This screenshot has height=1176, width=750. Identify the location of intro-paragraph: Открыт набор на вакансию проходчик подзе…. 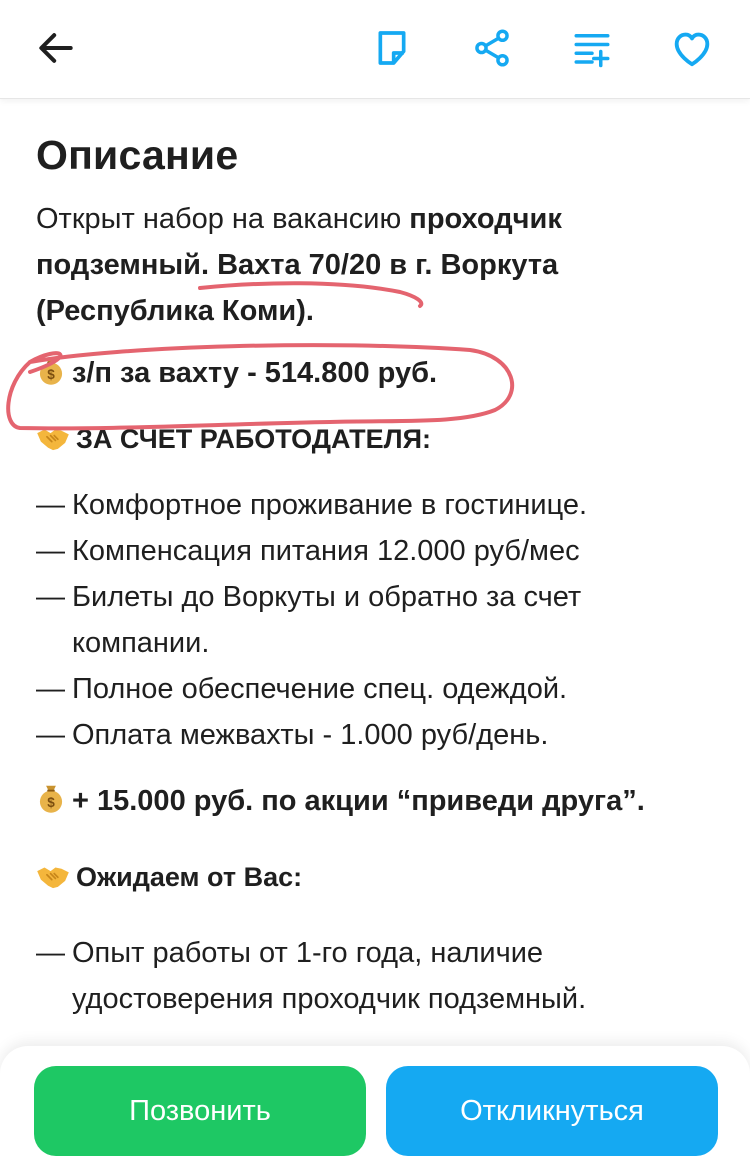
(376, 265).